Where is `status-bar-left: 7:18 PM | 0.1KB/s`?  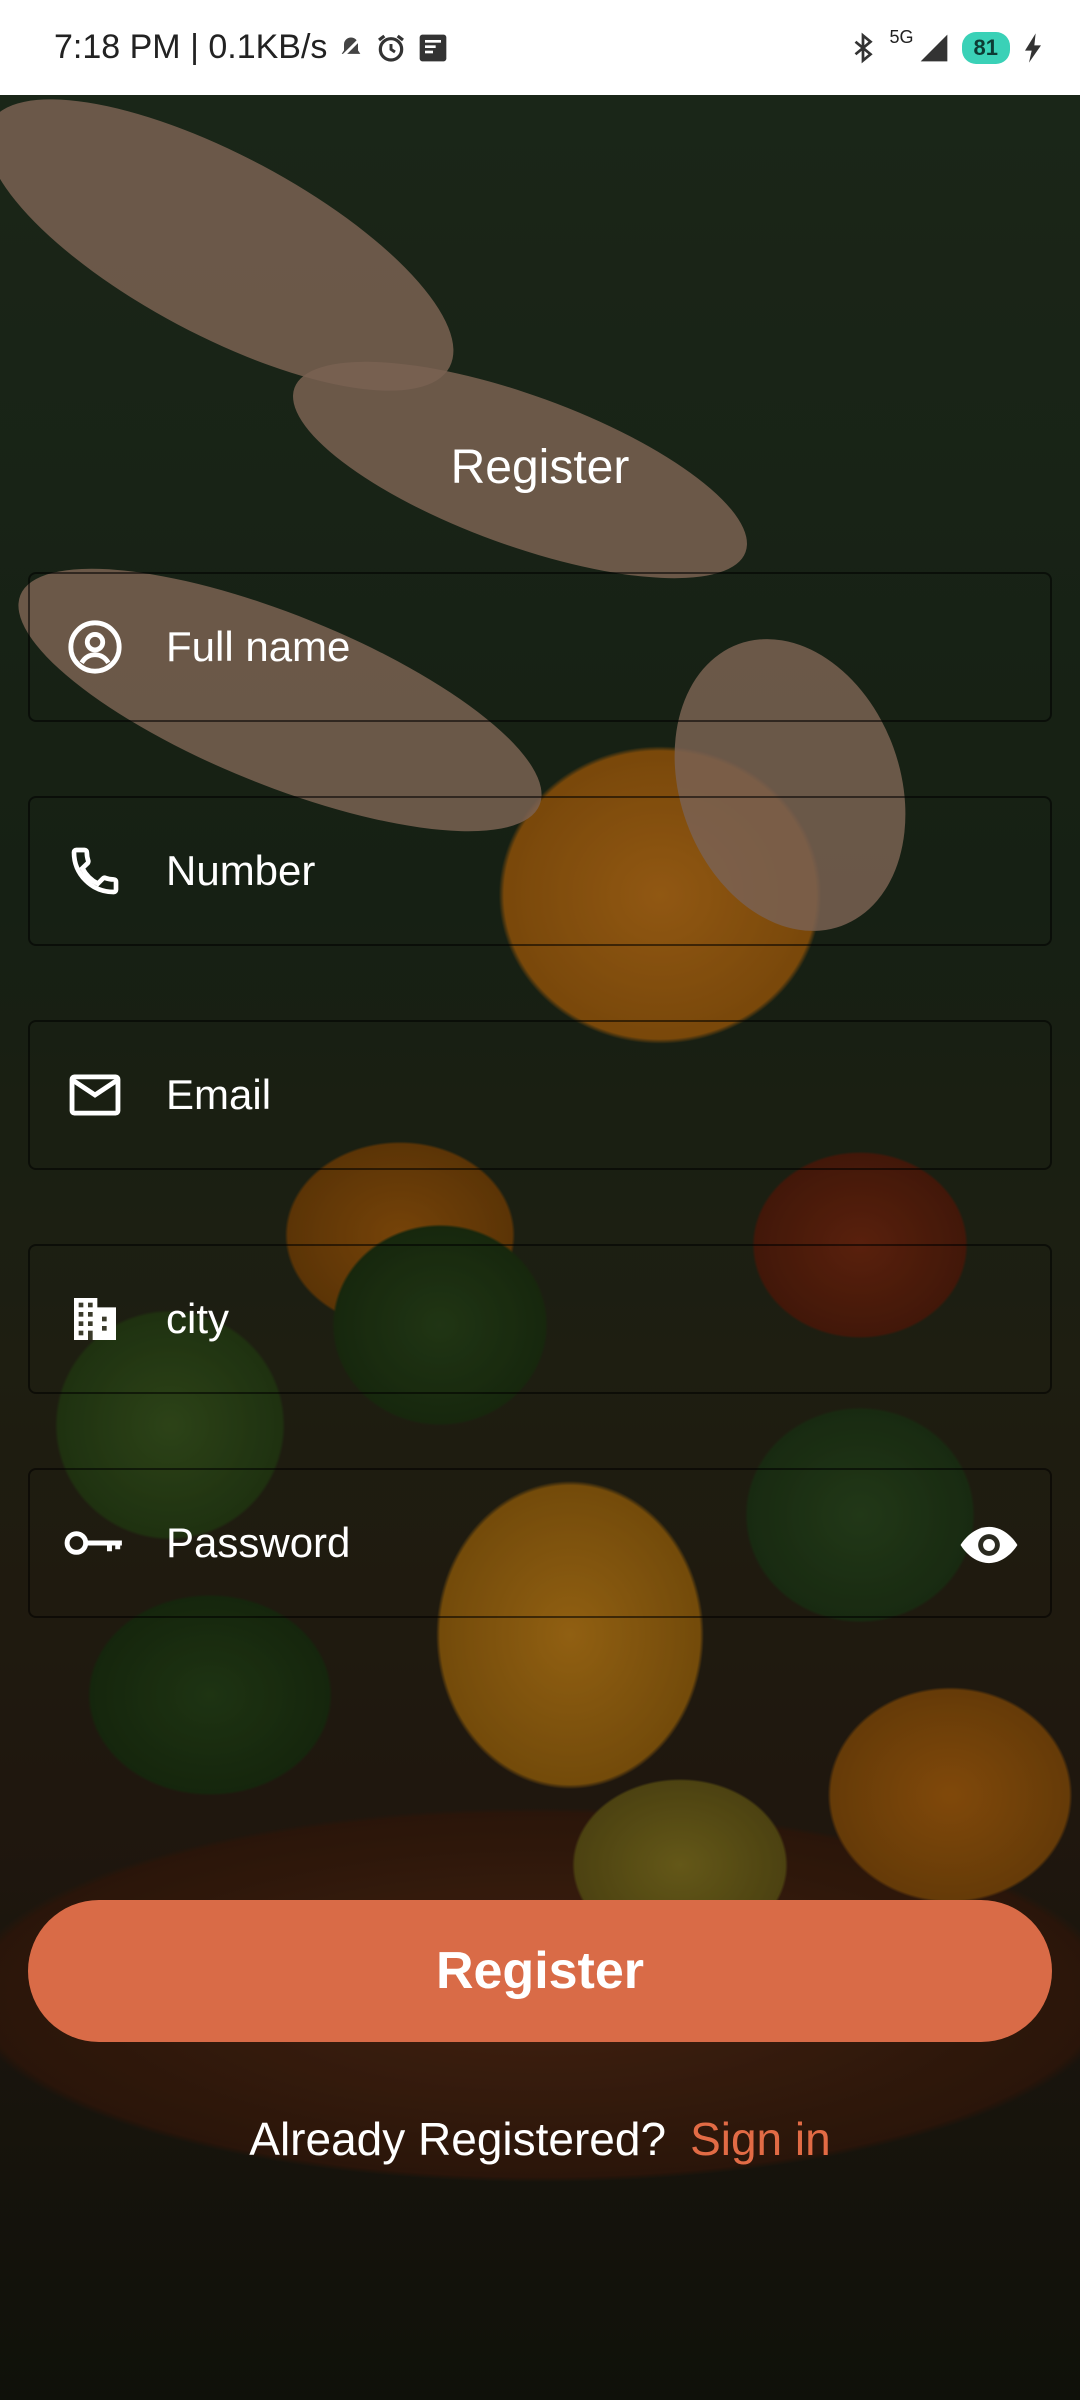
status-bar-left: 7:18 PM | 0.1KB/s is located at coordinates (251, 47).